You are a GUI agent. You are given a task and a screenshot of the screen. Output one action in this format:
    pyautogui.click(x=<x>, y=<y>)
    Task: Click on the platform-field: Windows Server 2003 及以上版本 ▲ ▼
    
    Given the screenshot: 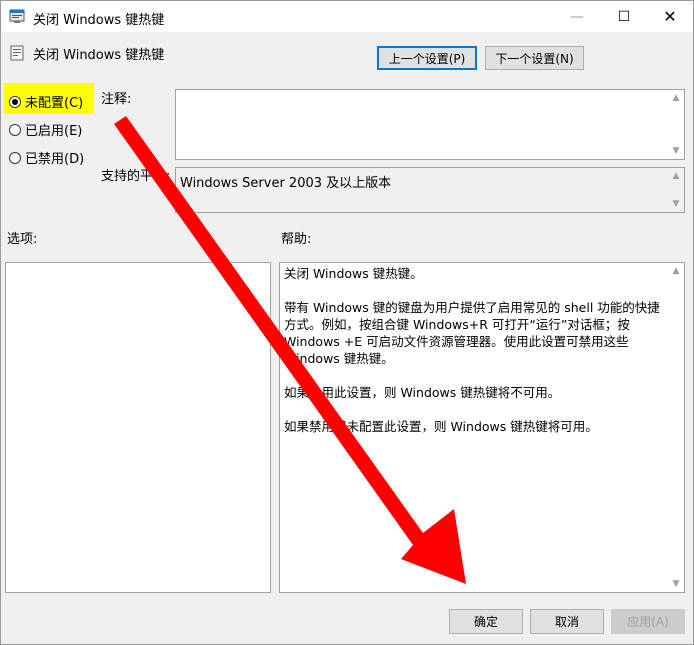 What is the action you would take?
    pyautogui.click(x=430, y=190)
    